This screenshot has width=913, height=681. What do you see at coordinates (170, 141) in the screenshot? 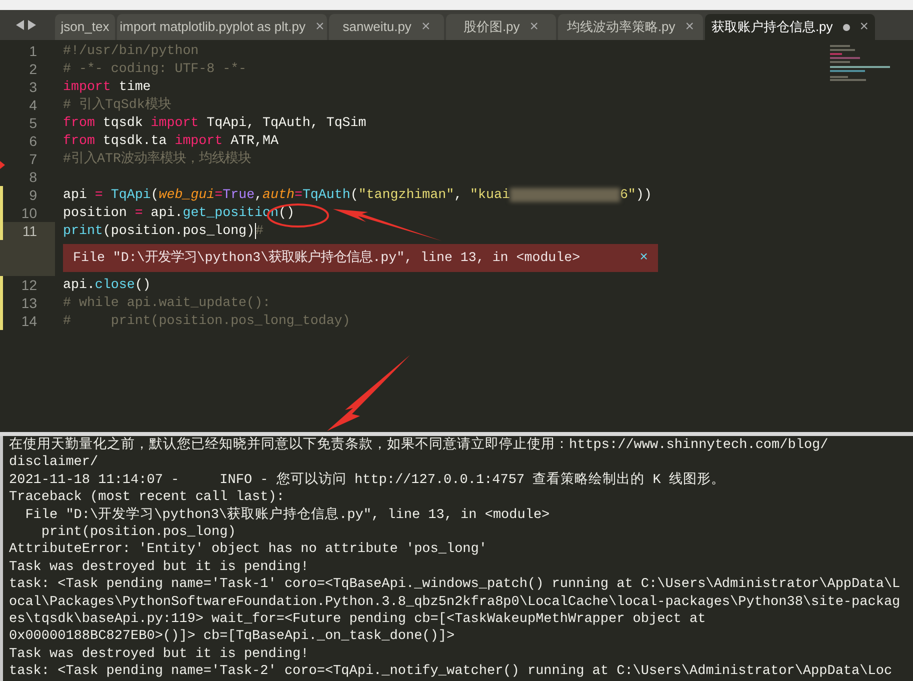
I see `code-line: from tqsdk.ta import ATR,MA` at bounding box center [170, 141].